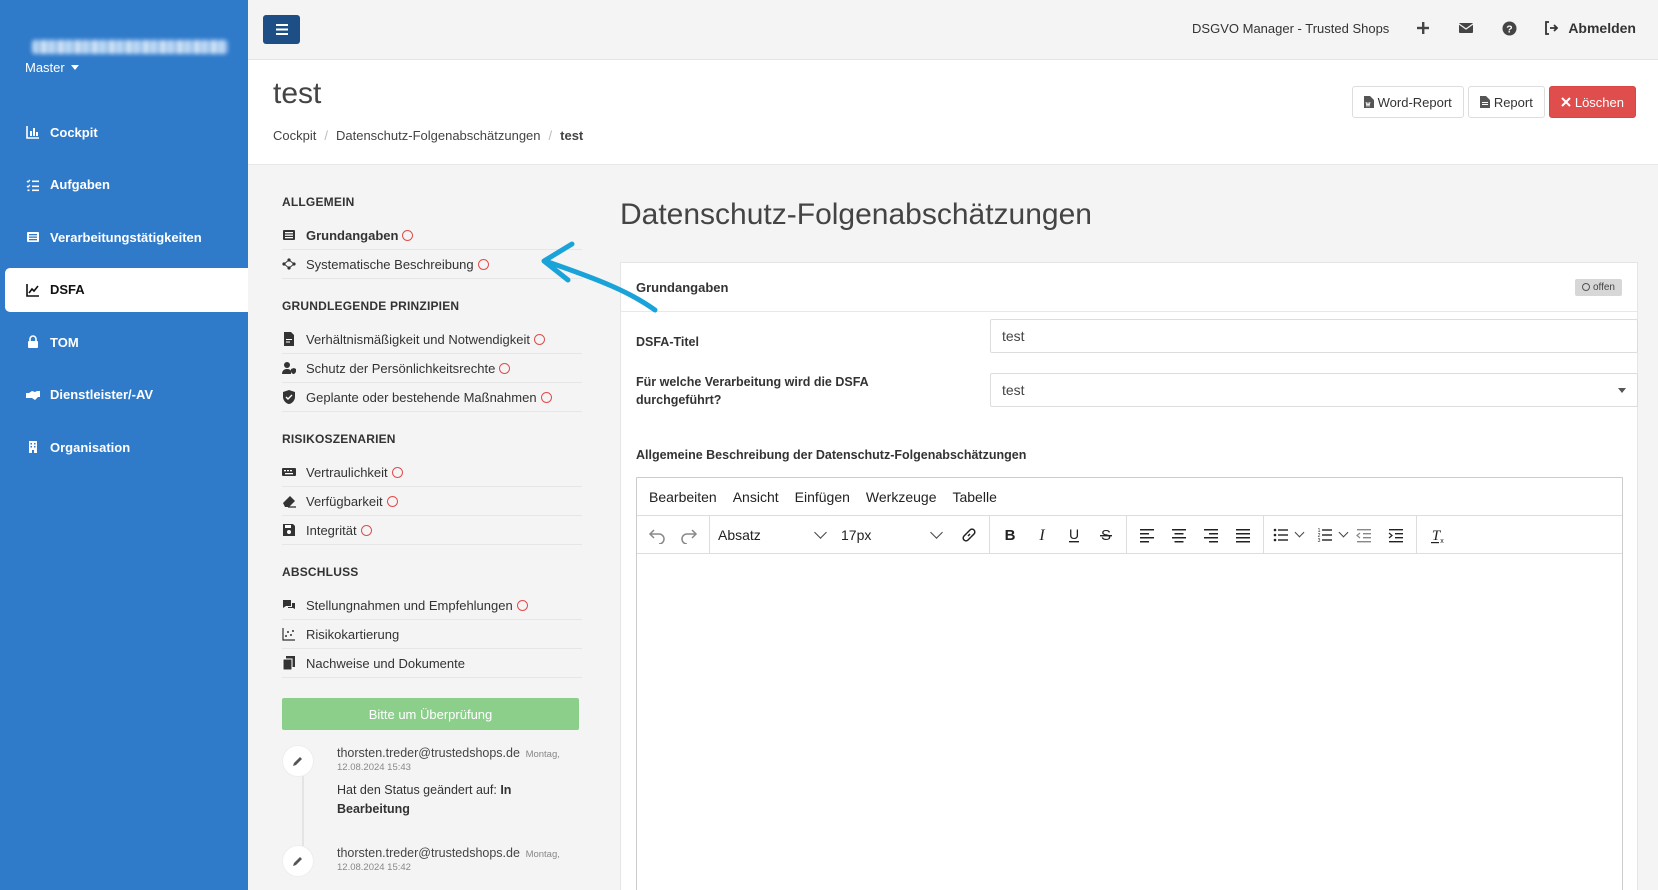  I want to click on numbered-list-dropdown: 123, so click(1331, 535).